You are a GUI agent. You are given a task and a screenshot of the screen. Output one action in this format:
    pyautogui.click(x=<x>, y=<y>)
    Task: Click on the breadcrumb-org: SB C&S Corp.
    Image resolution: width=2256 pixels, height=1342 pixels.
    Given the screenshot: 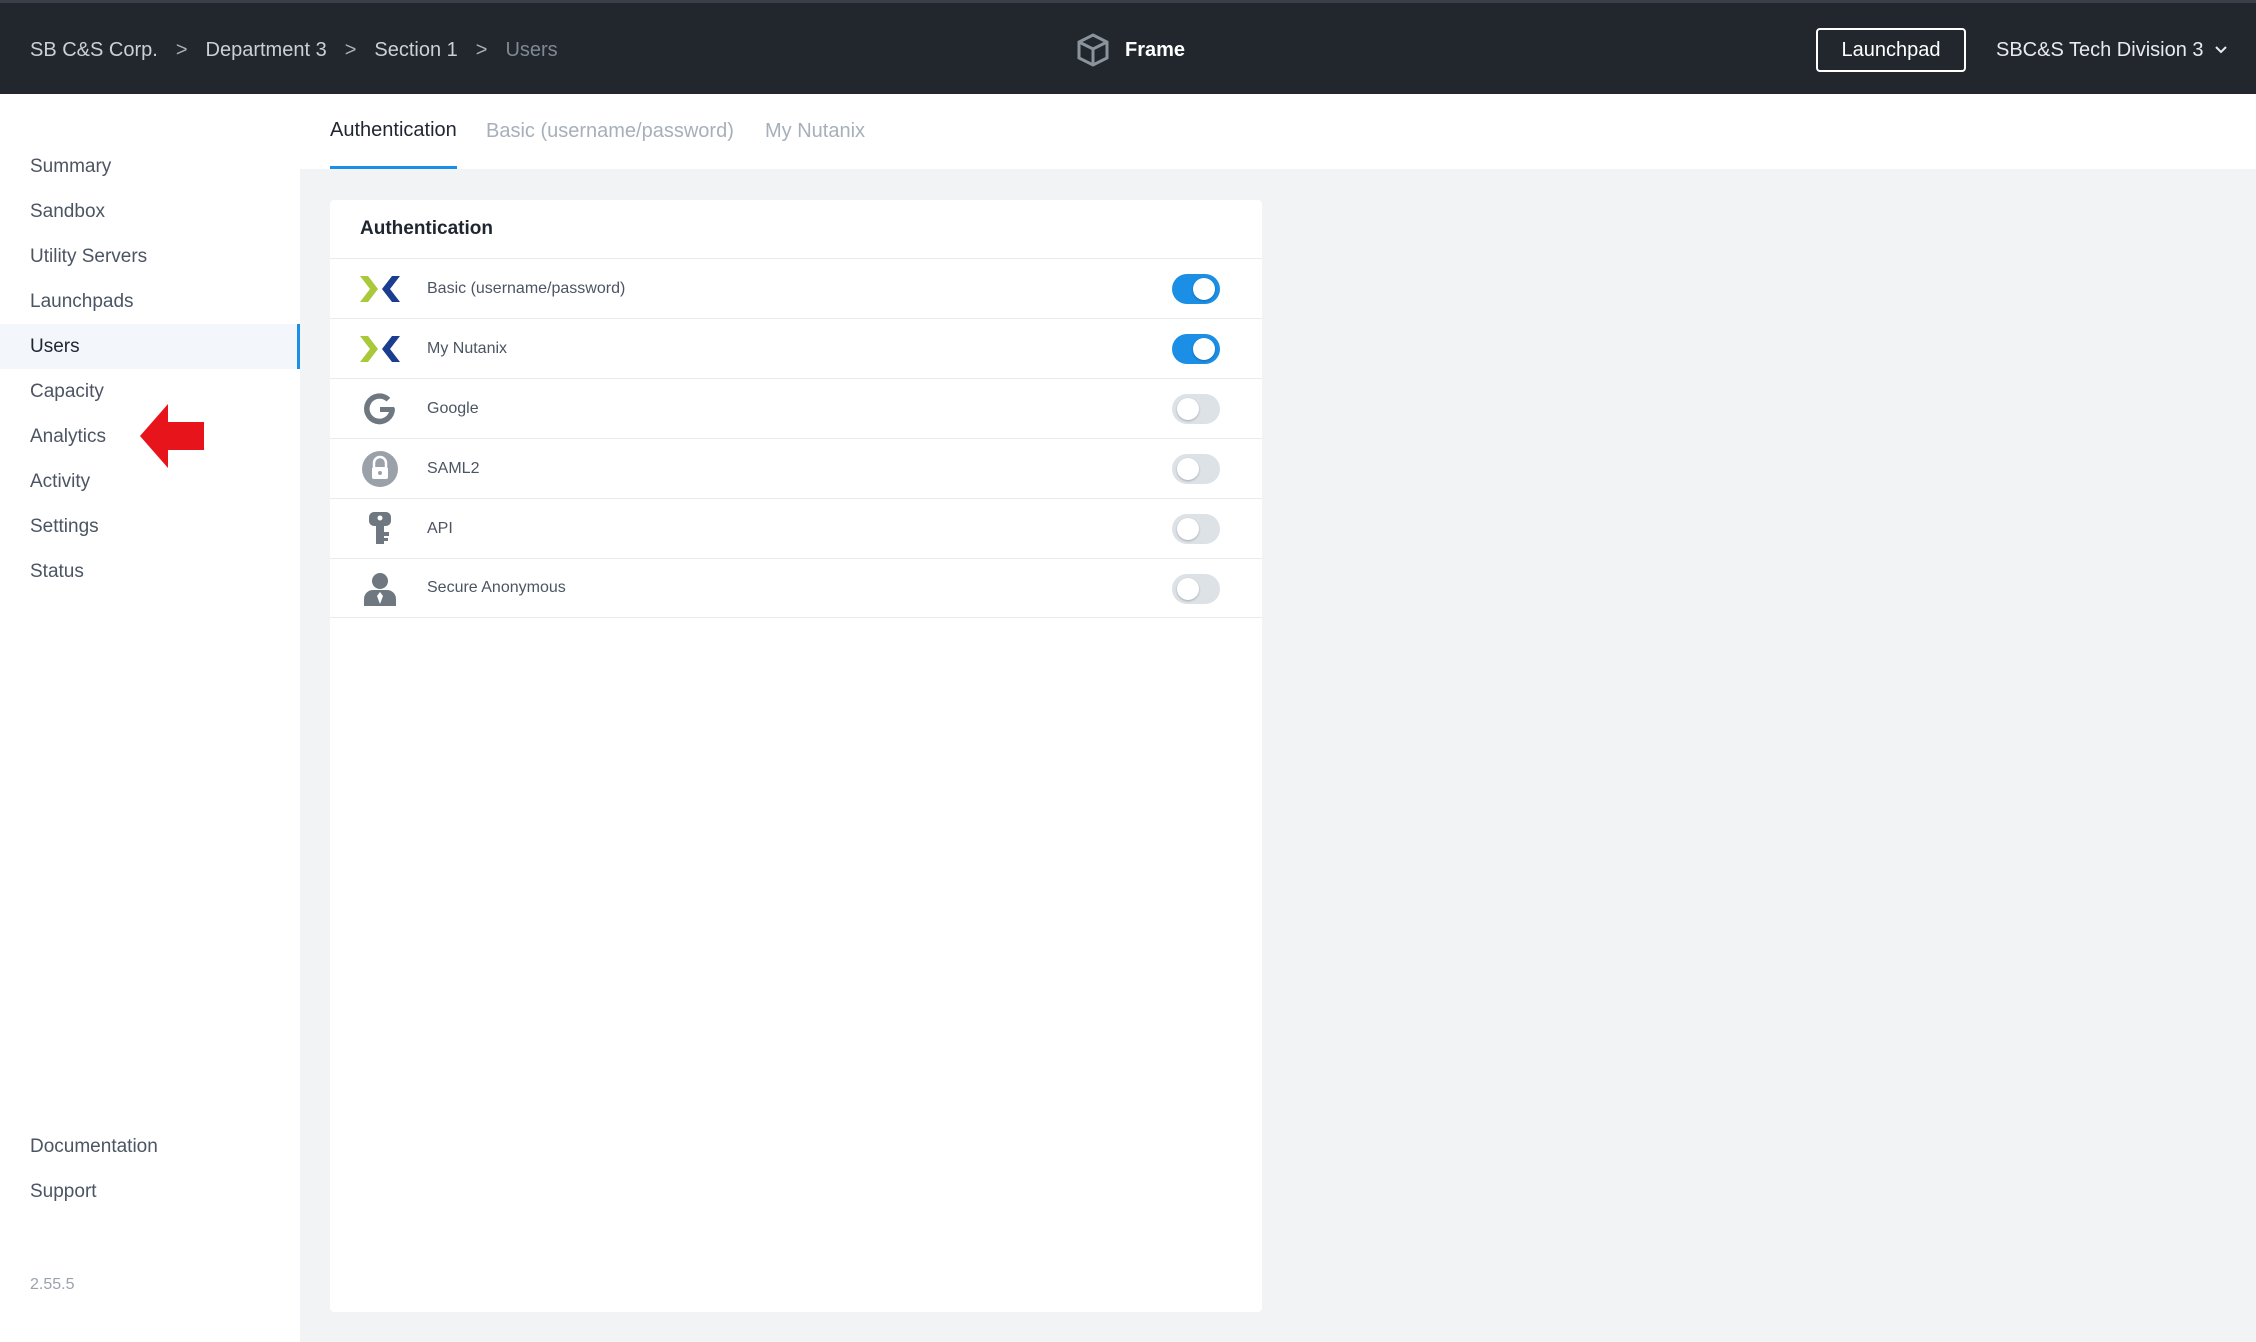 What is the action you would take?
    pyautogui.click(x=94, y=50)
    